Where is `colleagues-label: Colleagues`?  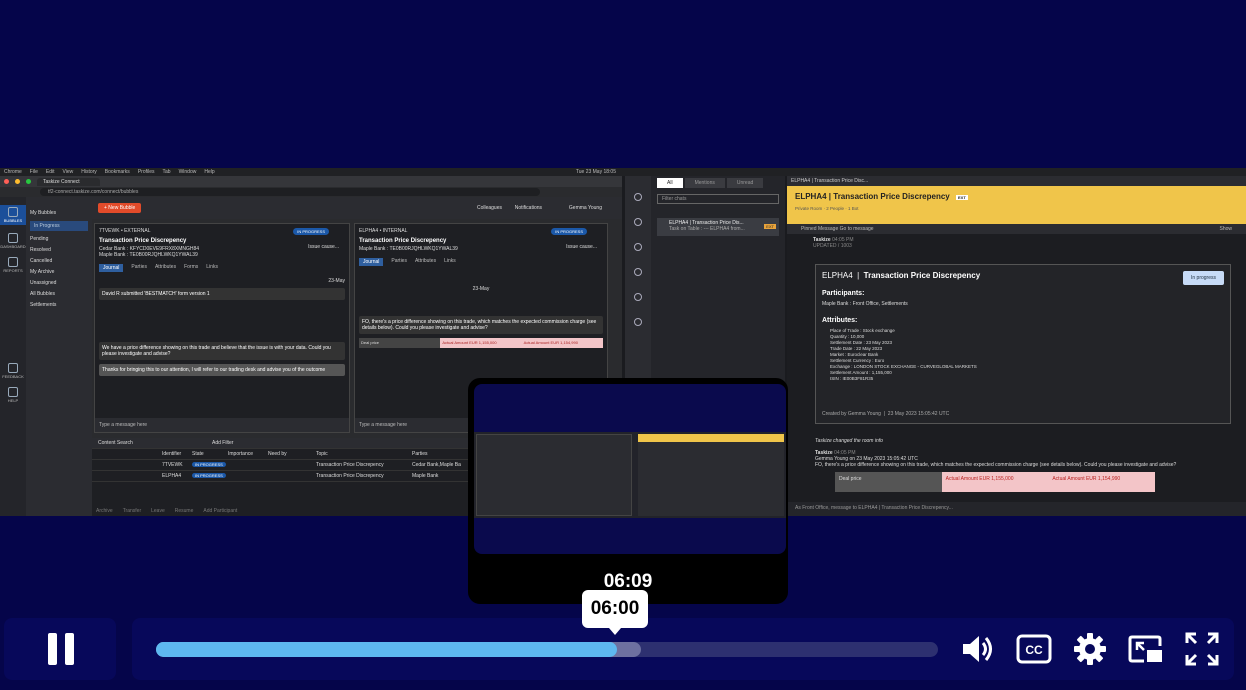
colleagues-label: Colleagues is located at coordinates (489, 208).